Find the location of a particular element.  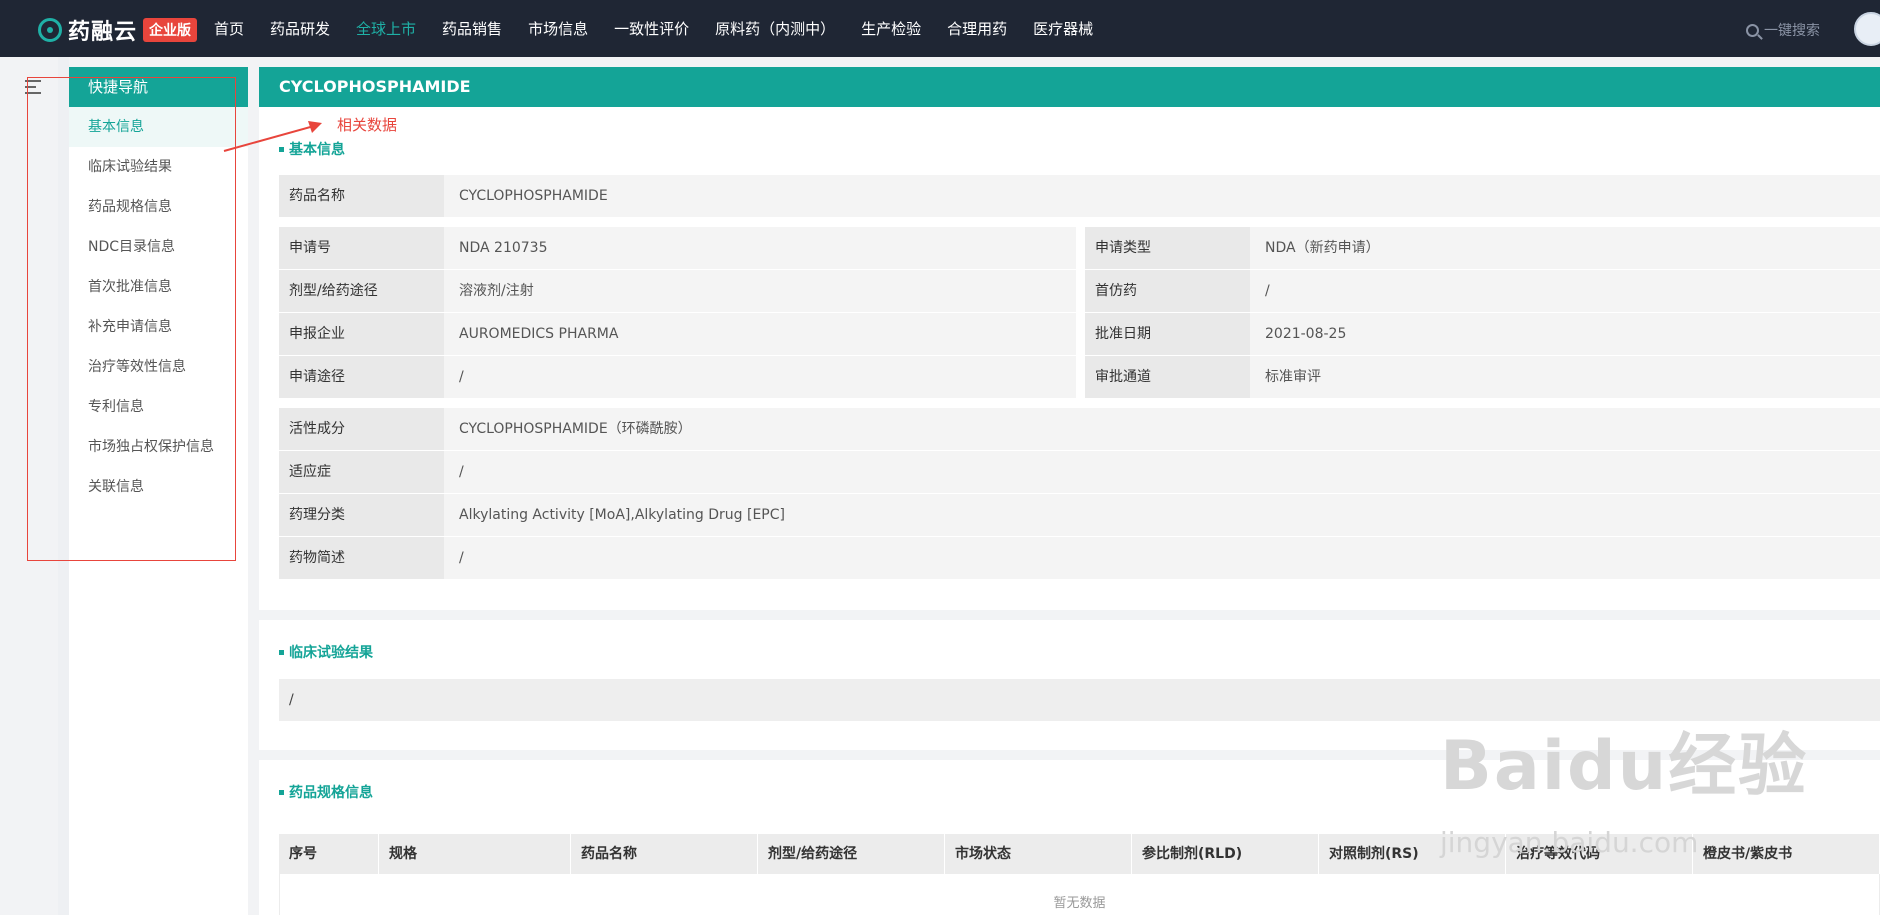

field-value: AUROMEDICS PHARMA is located at coordinates (760, 334).